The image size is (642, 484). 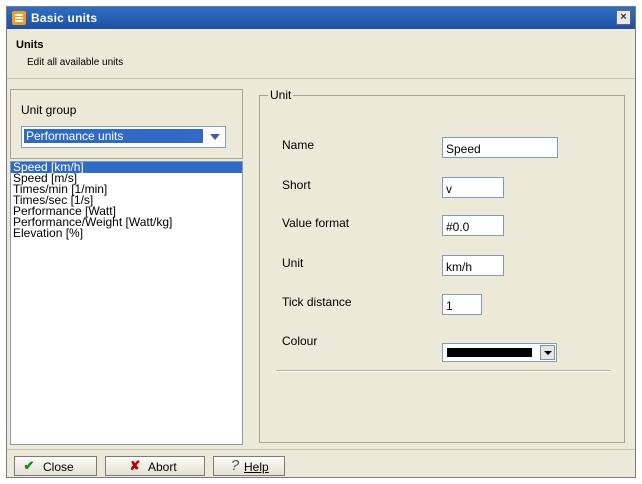 I want to click on question-icon: ?, so click(x=235, y=465).